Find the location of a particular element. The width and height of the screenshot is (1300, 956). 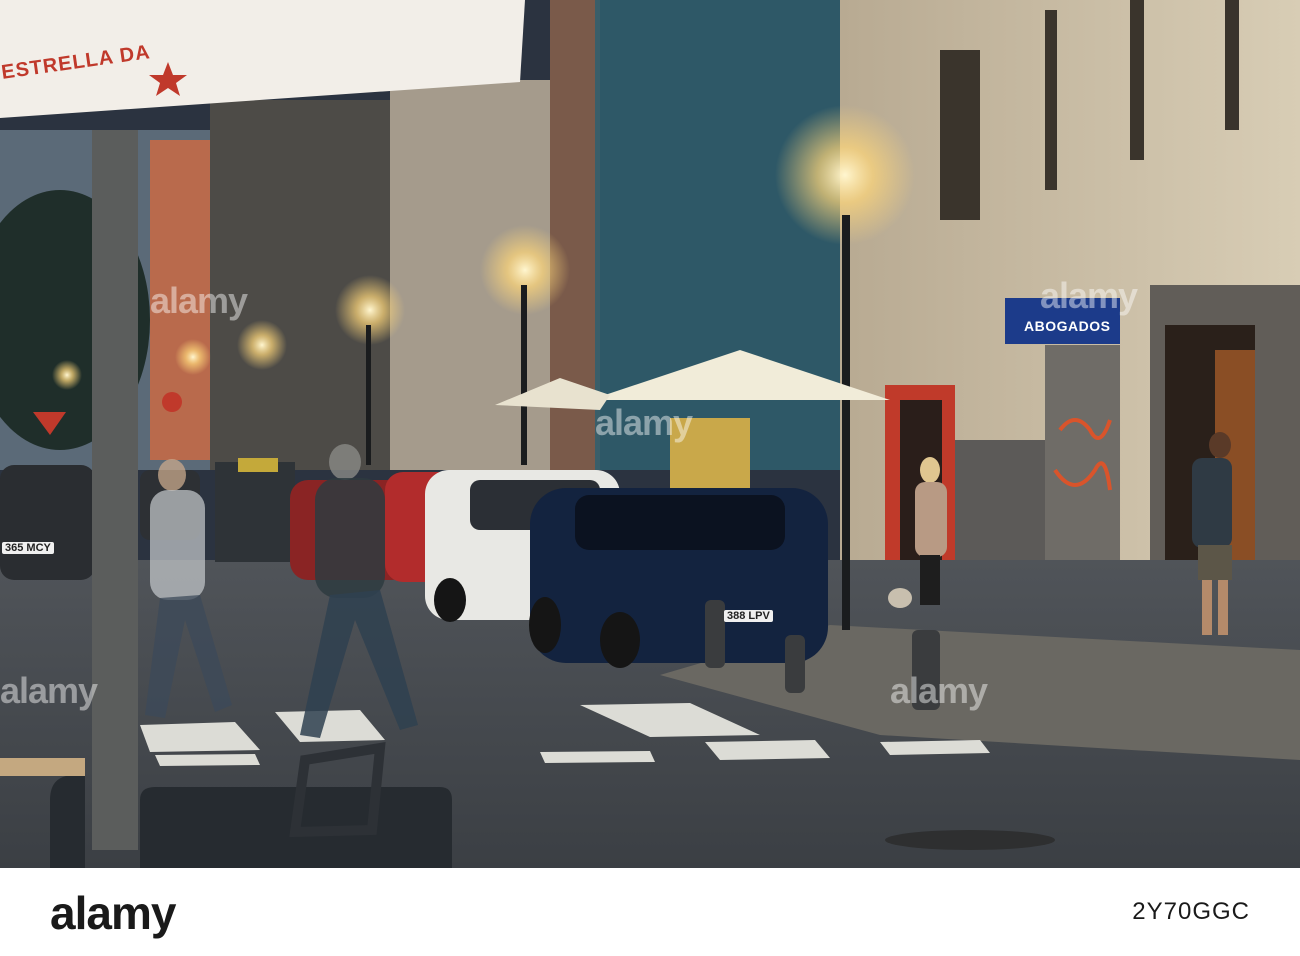

trash-bins is located at coordinates (255, 512).